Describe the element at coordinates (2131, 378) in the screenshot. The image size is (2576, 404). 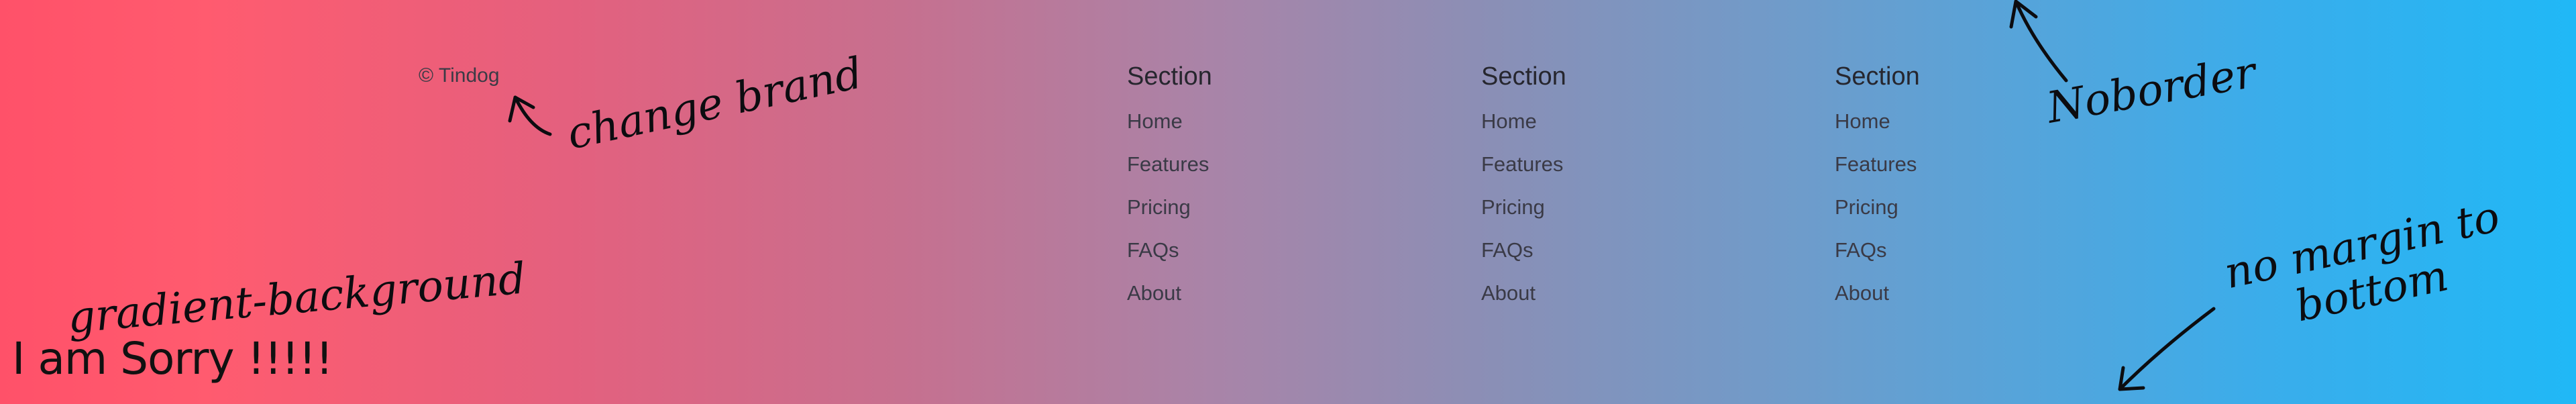
I see `arrow-head-bottom-icon` at that location.